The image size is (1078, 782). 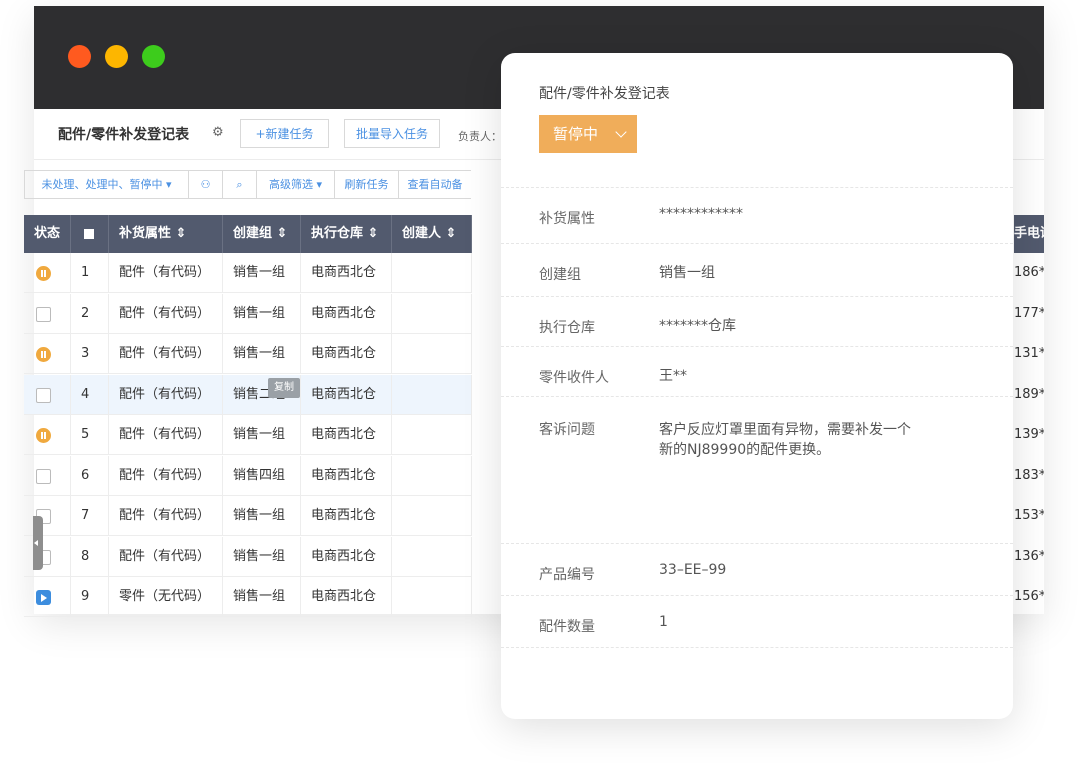 What do you see at coordinates (90, 394) in the screenshot?
I see `row-number: 4` at bounding box center [90, 394].